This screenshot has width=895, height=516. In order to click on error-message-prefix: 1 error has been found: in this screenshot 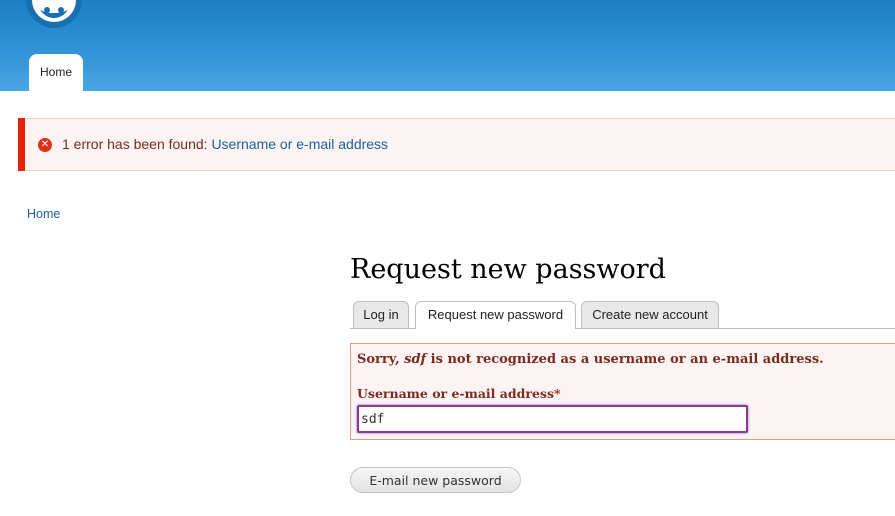, I will do `click(137, 144)`.